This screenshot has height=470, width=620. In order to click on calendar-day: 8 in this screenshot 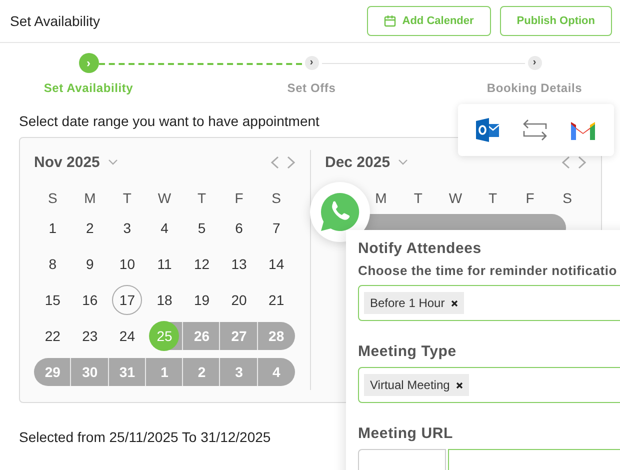, I will do `click(53, 264)`.